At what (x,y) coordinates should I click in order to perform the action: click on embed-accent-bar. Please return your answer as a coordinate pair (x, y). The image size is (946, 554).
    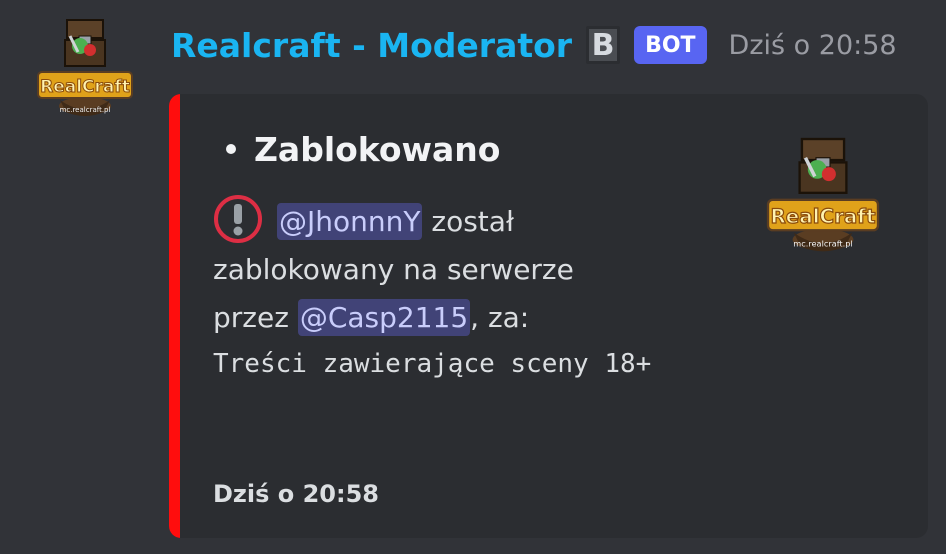
    Looking at the image, I should click on (174, 316).